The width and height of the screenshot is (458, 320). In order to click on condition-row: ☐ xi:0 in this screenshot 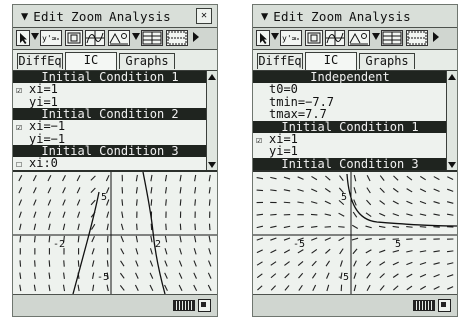, I will do `click(110, 163)`.